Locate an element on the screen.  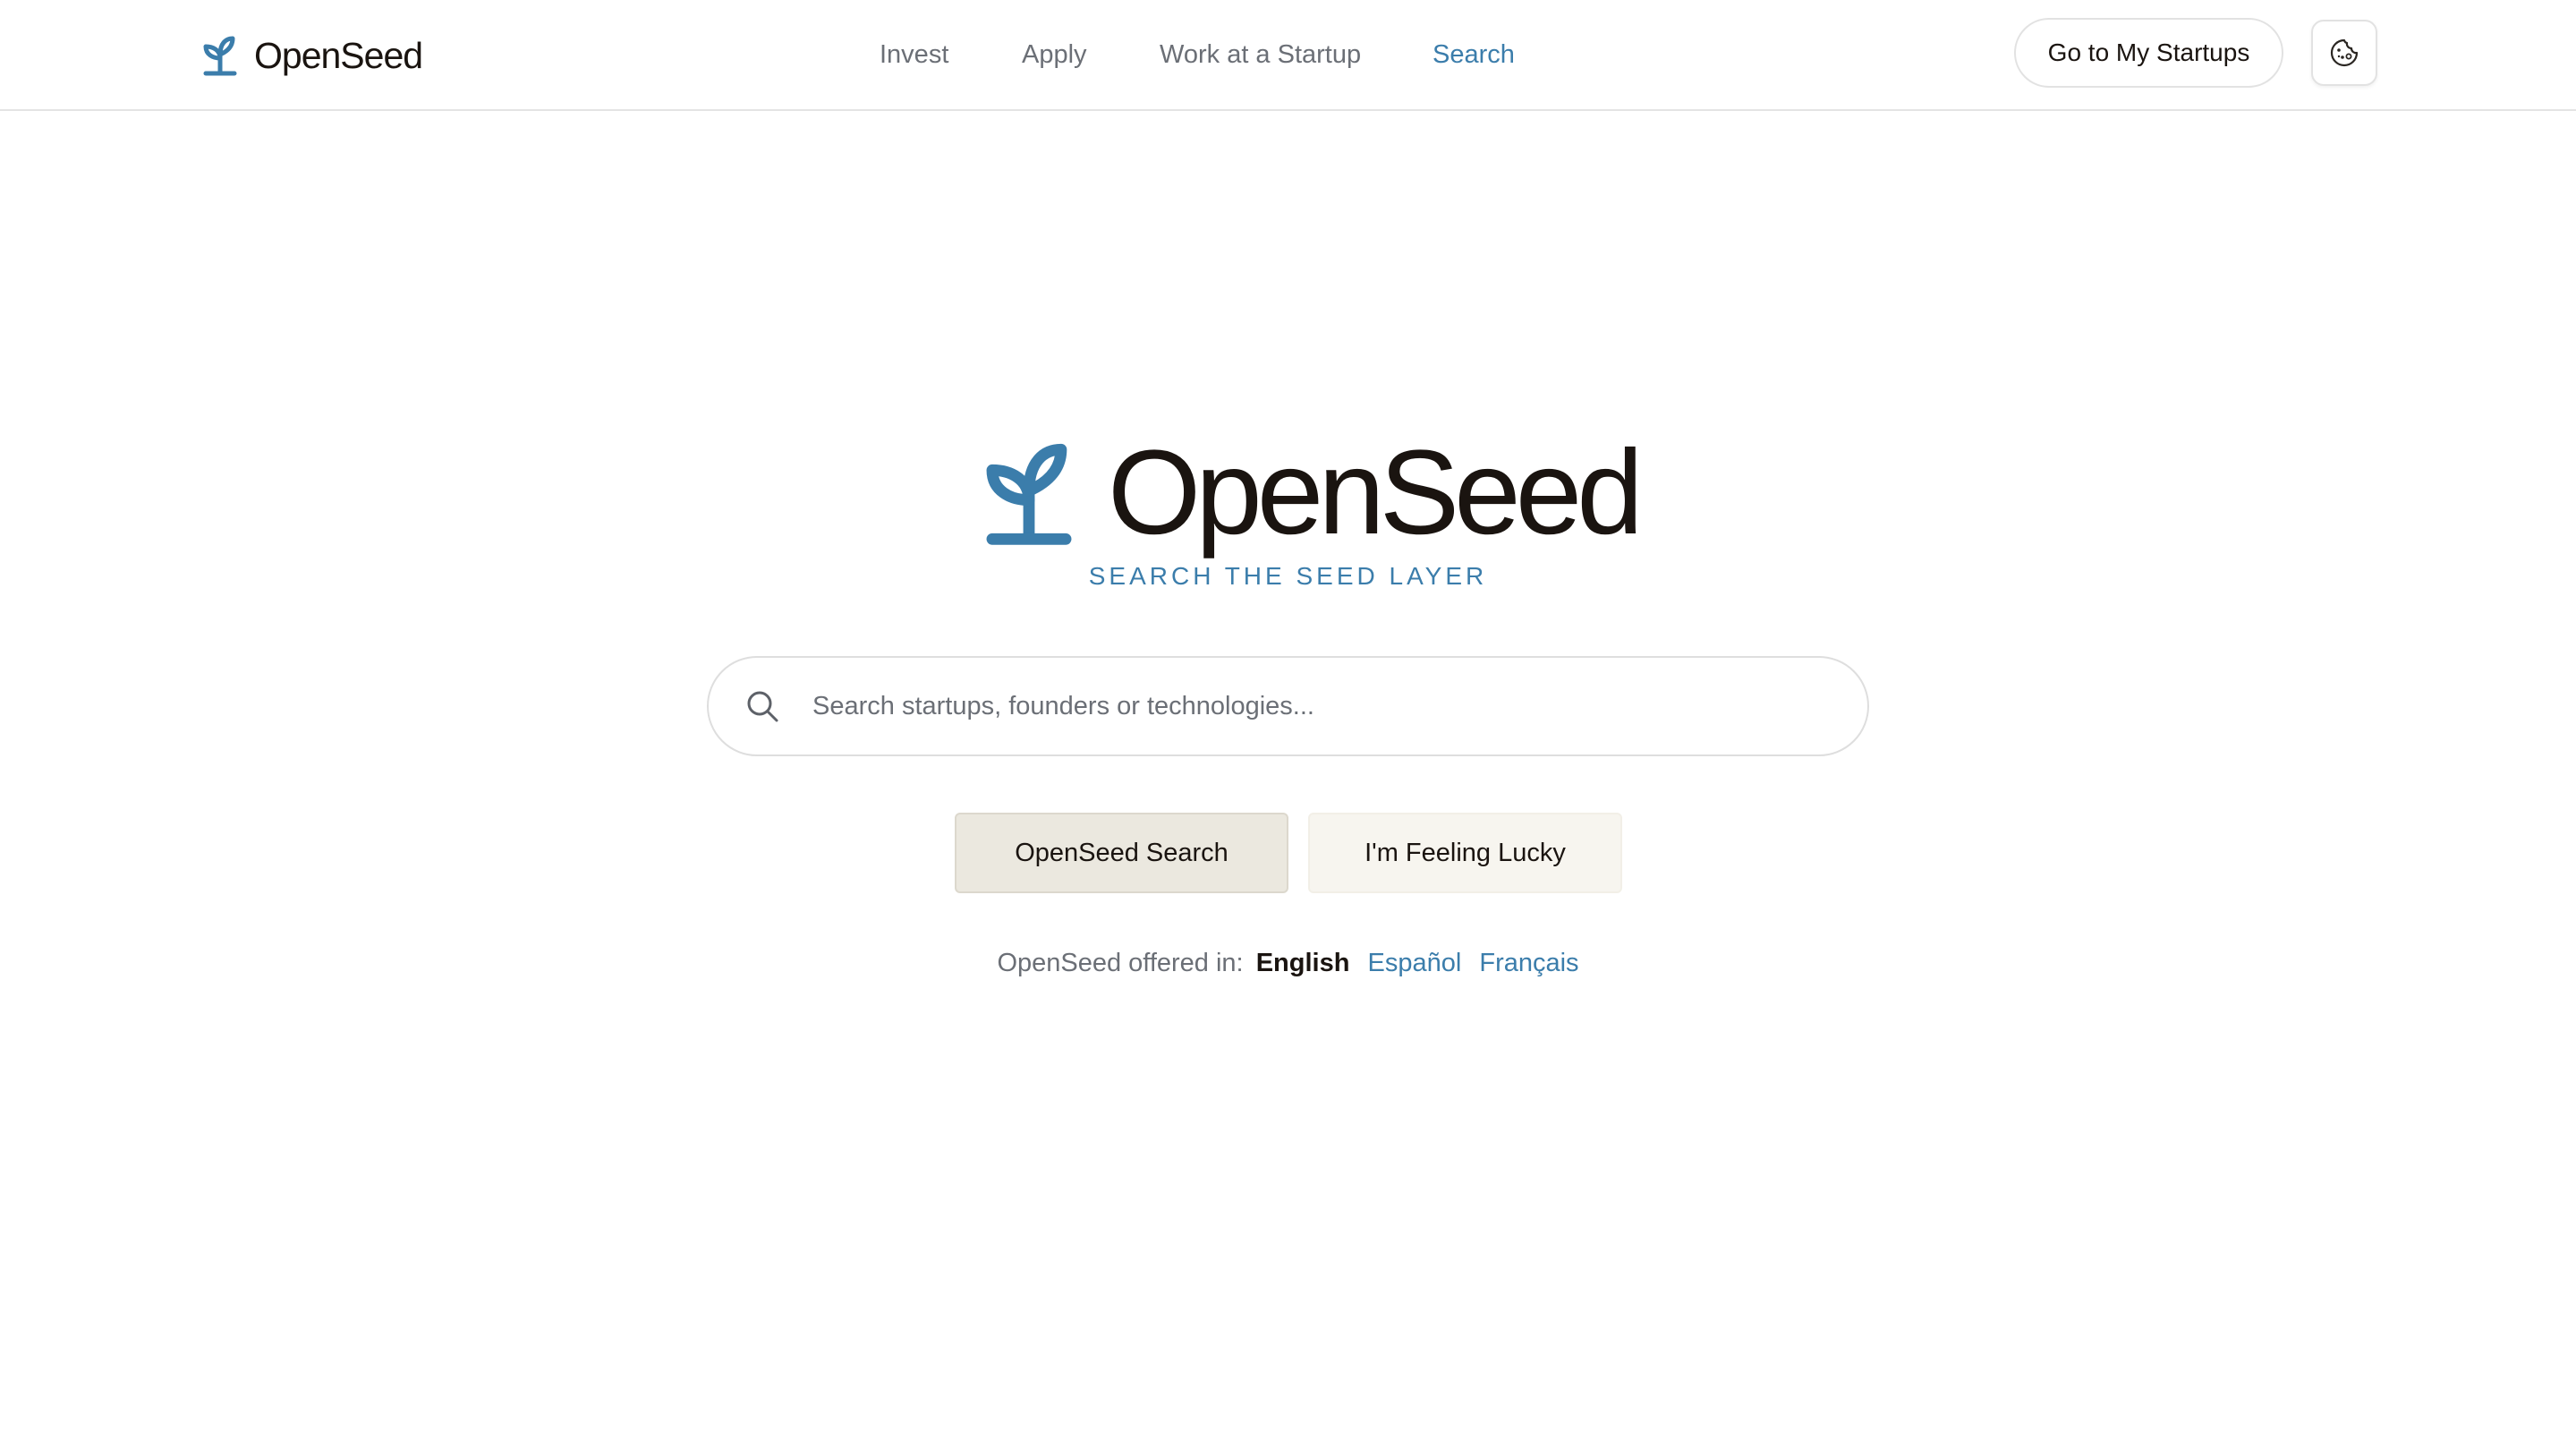
language-link-francais: Français is located at coordinates (1528, 963).